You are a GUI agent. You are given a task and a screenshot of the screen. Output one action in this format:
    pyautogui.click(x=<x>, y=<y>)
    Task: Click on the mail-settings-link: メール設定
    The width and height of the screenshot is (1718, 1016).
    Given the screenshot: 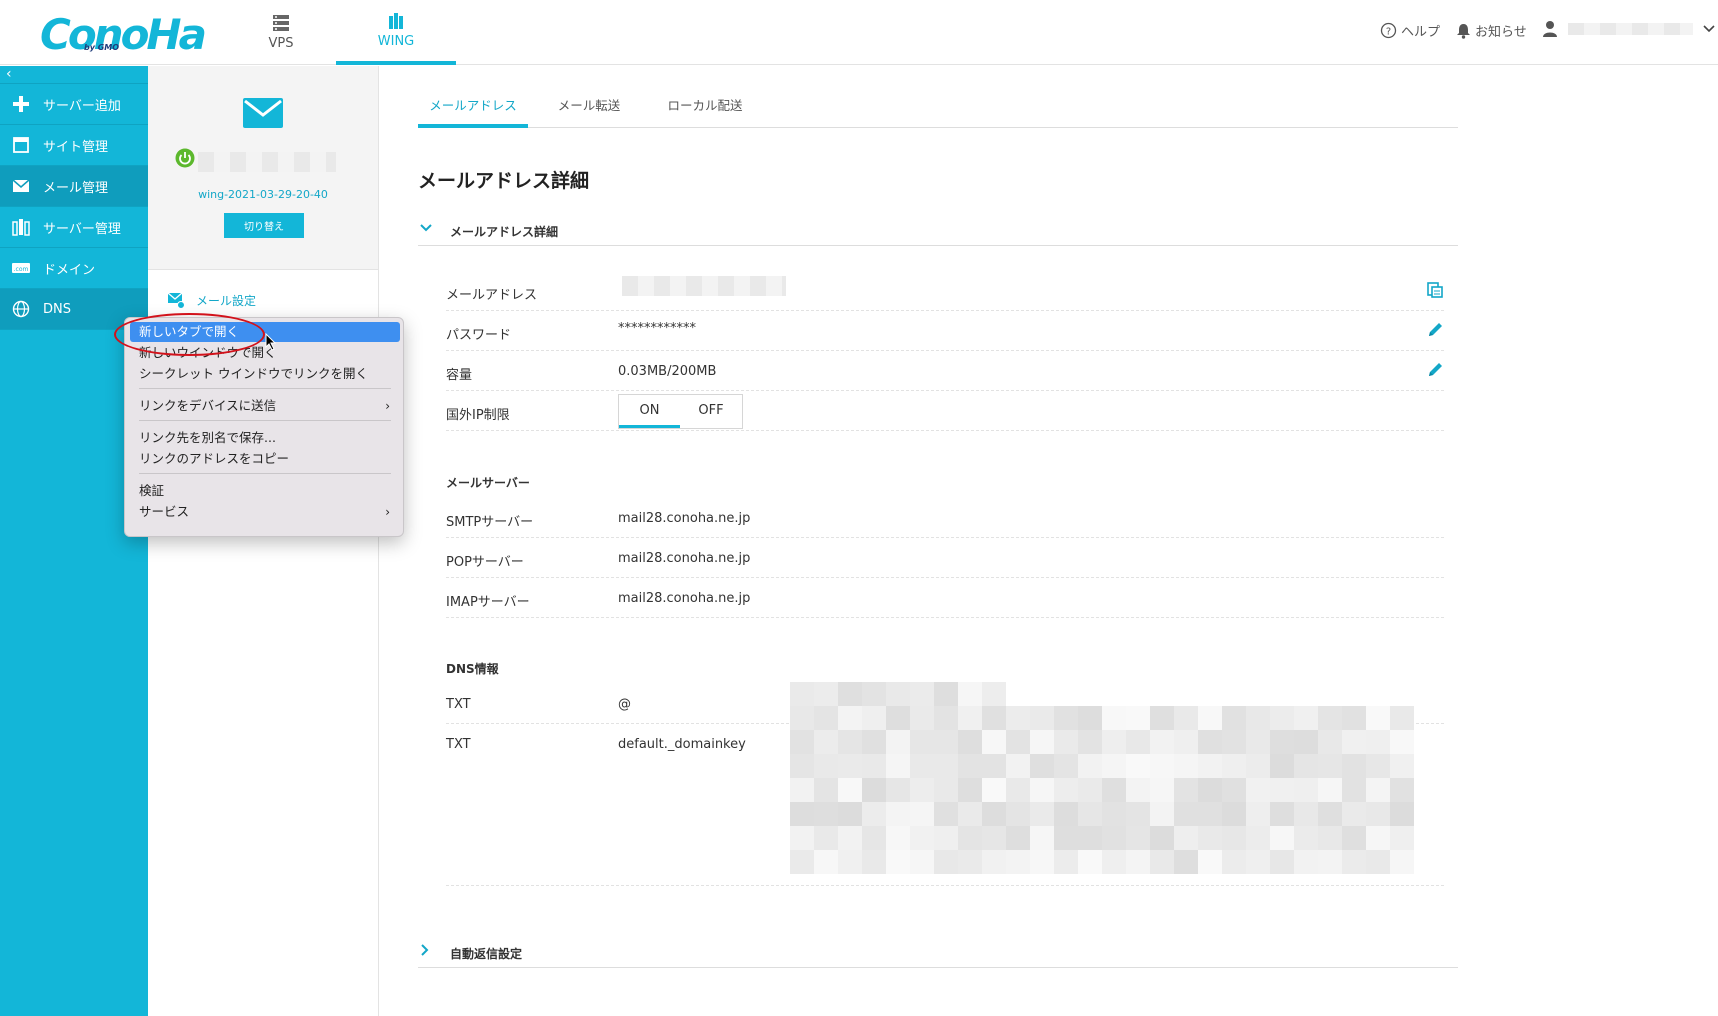 What is the action you would take?
    pyautogui.click(x=212, y=300)
    